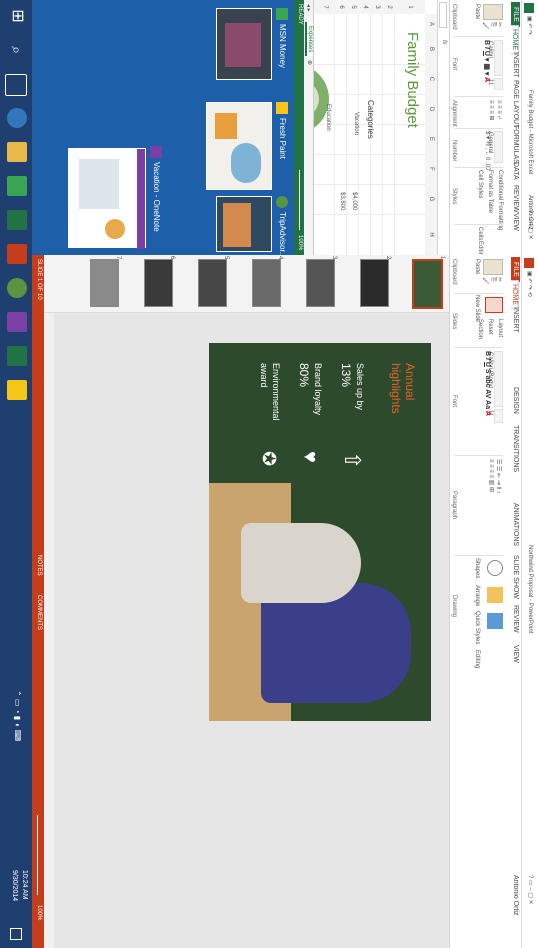 The width and height of the screenshot is (537, 948). Describe the element at coordinates (495, 595) in the screenshot. I see `arrange-icon` at that location.